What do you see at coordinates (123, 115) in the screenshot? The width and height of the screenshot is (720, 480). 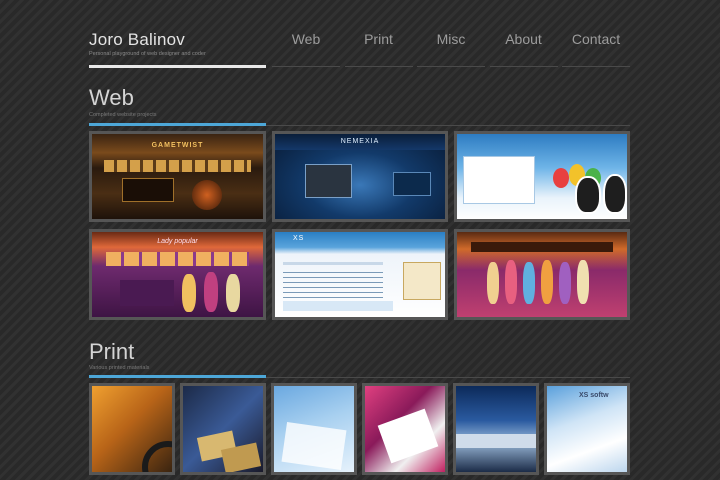 I see `web-section-subtitle: Completed website projects` at bounding box center [123, 115].